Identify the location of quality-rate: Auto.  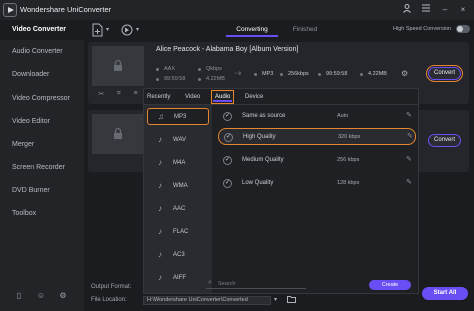
(343, 116).